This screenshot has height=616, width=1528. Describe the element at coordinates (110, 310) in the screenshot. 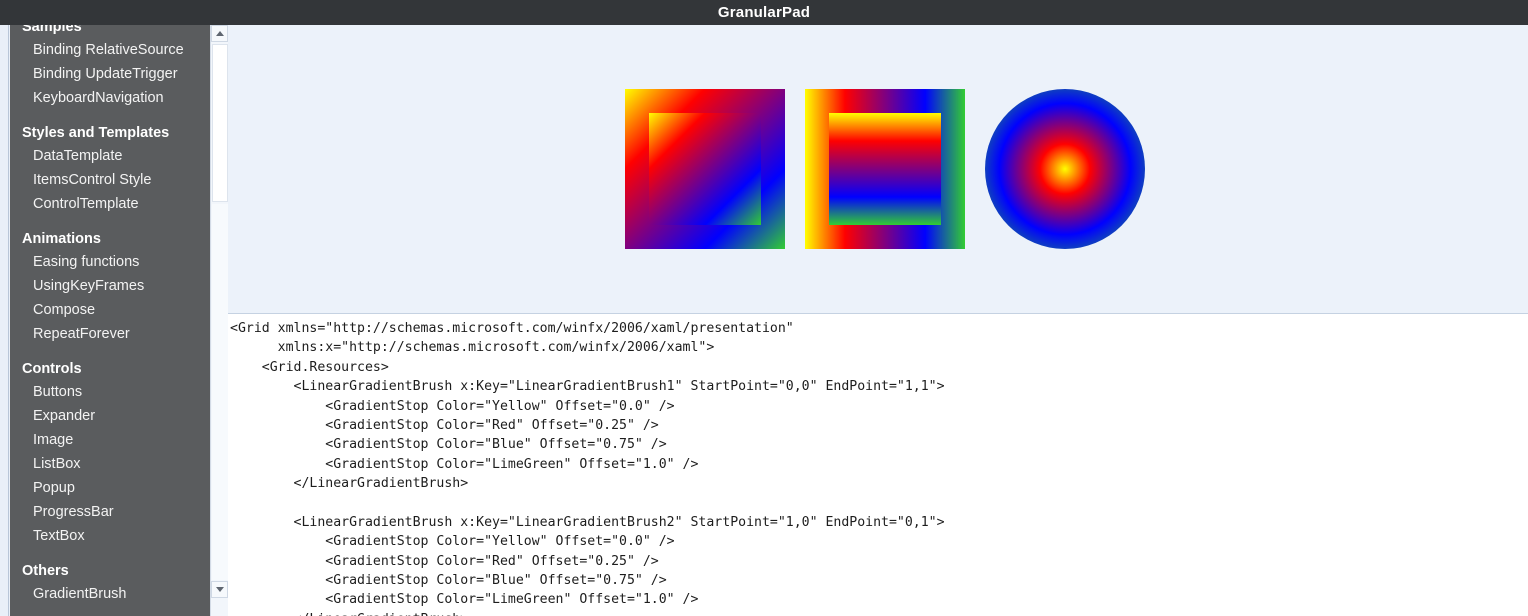

I see `sidebar-item-compose: Compose` at that location.